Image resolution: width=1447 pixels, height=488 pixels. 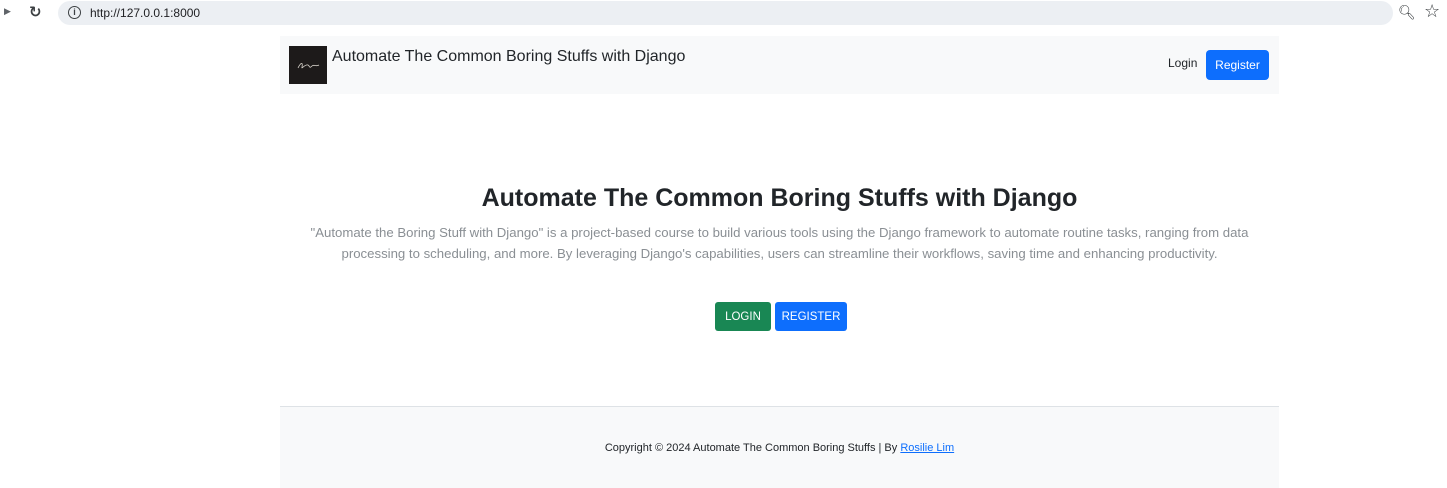 I want to click on browser-toolbar: ▶ ↻ i http://127.0.0.1:8000 🔍︎ ☆, so click(x=723, y=13).